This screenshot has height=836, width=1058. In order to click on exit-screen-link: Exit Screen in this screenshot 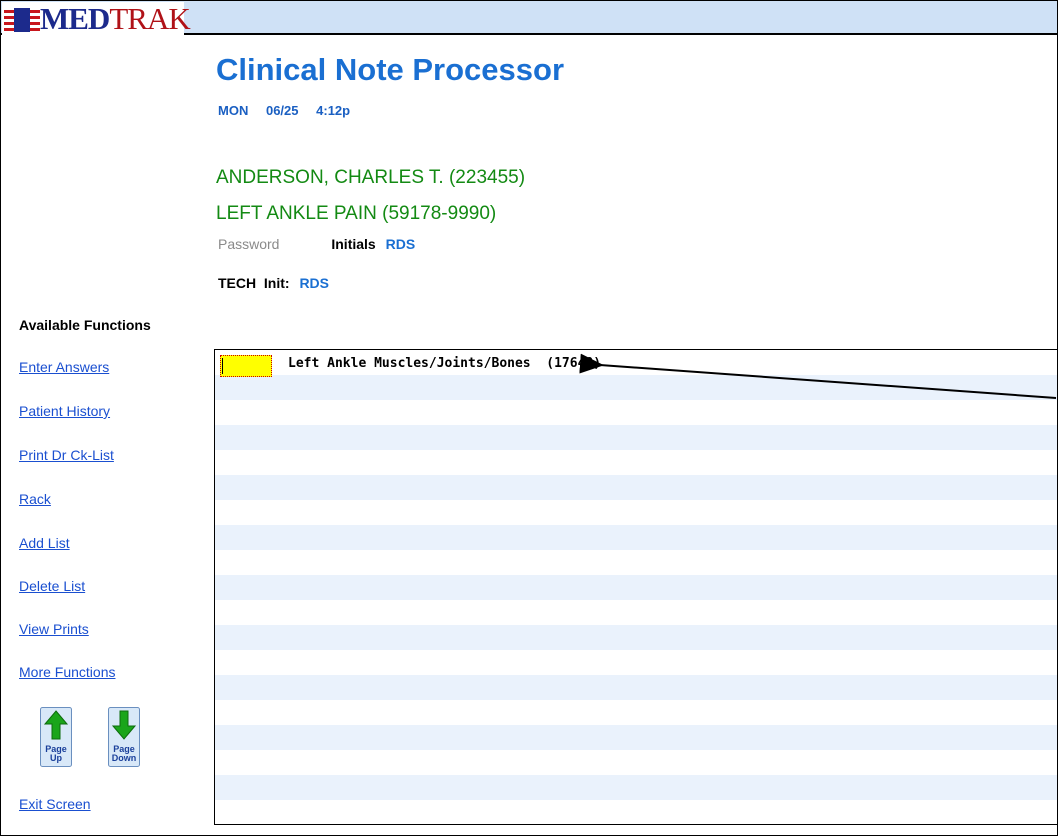, I will do `click(55, 804)`.